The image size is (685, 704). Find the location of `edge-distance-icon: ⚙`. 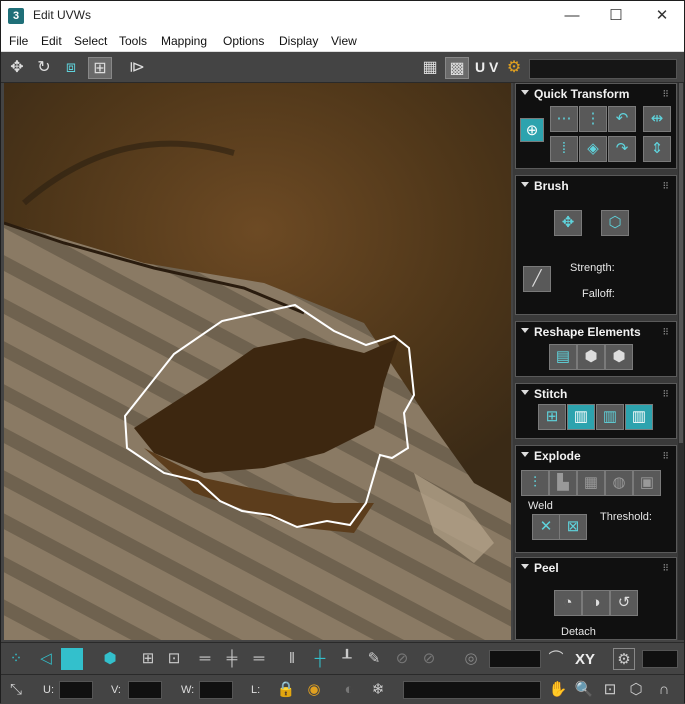

edge-distance-icon: ⚙ is located at coordinates (624, 659).